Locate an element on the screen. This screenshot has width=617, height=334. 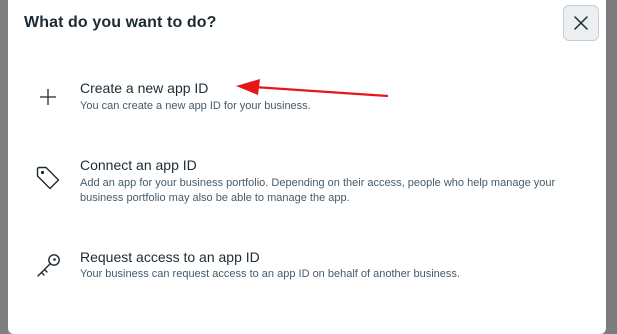
option-title: Connect an app ID is located at coordinates (138, 165).